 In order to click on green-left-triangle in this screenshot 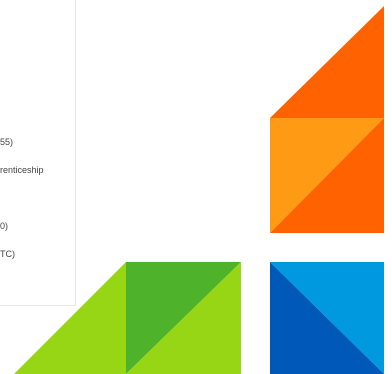, I will do `click(70, 318)`.